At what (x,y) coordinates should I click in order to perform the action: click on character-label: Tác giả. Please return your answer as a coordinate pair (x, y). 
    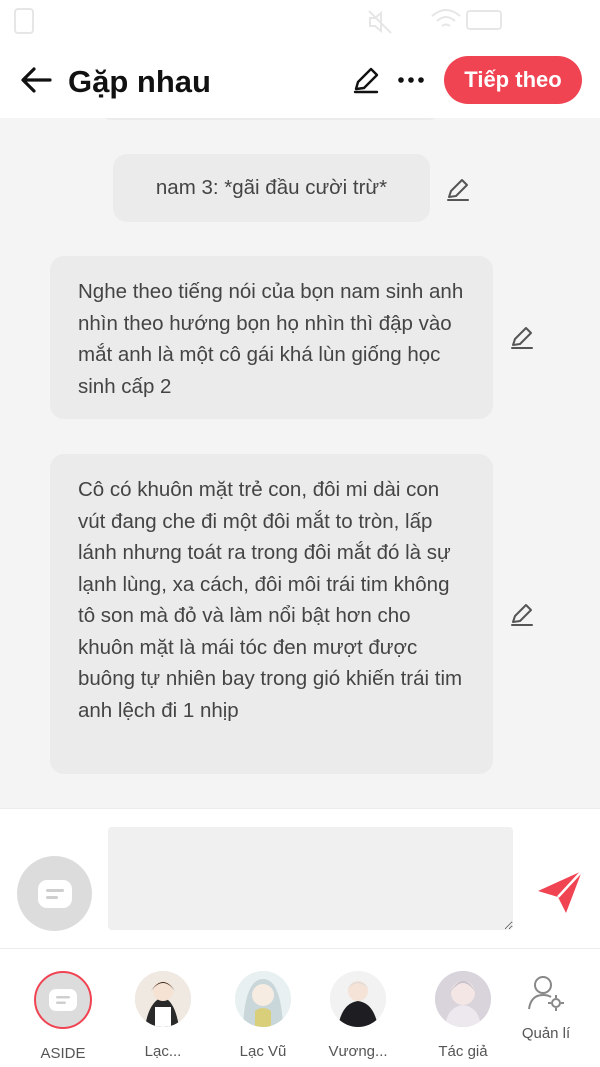
    Looking at the image, I should click on (463, 1051).